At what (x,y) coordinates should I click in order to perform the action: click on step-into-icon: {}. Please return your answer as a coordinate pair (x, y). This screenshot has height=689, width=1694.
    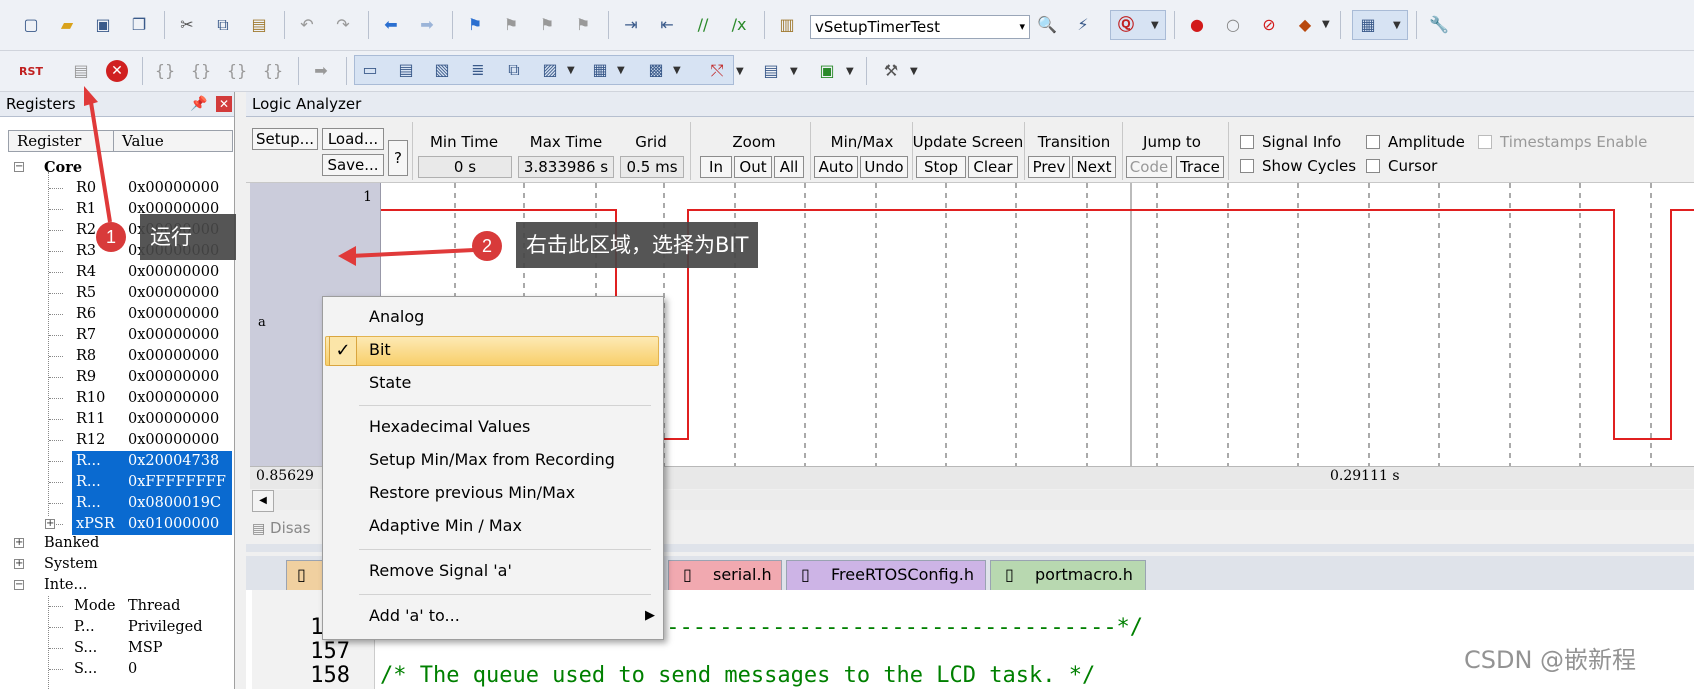
    Looking at the image, I should click on (165, 71).